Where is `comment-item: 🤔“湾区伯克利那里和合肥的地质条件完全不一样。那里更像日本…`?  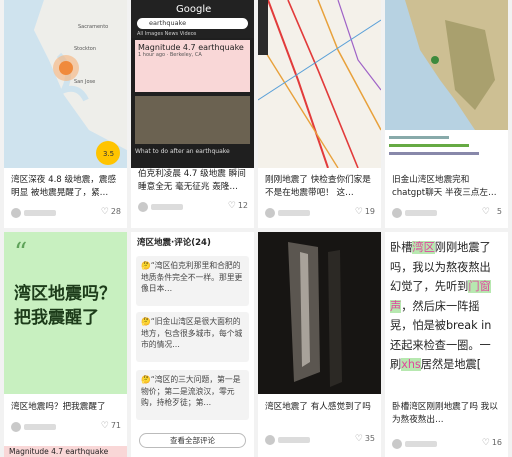
comment-item: 🤔“湾区伯克利那里和合肥的地质条件完全不一样。那里更像日本… is located at coordinates (192, 281).